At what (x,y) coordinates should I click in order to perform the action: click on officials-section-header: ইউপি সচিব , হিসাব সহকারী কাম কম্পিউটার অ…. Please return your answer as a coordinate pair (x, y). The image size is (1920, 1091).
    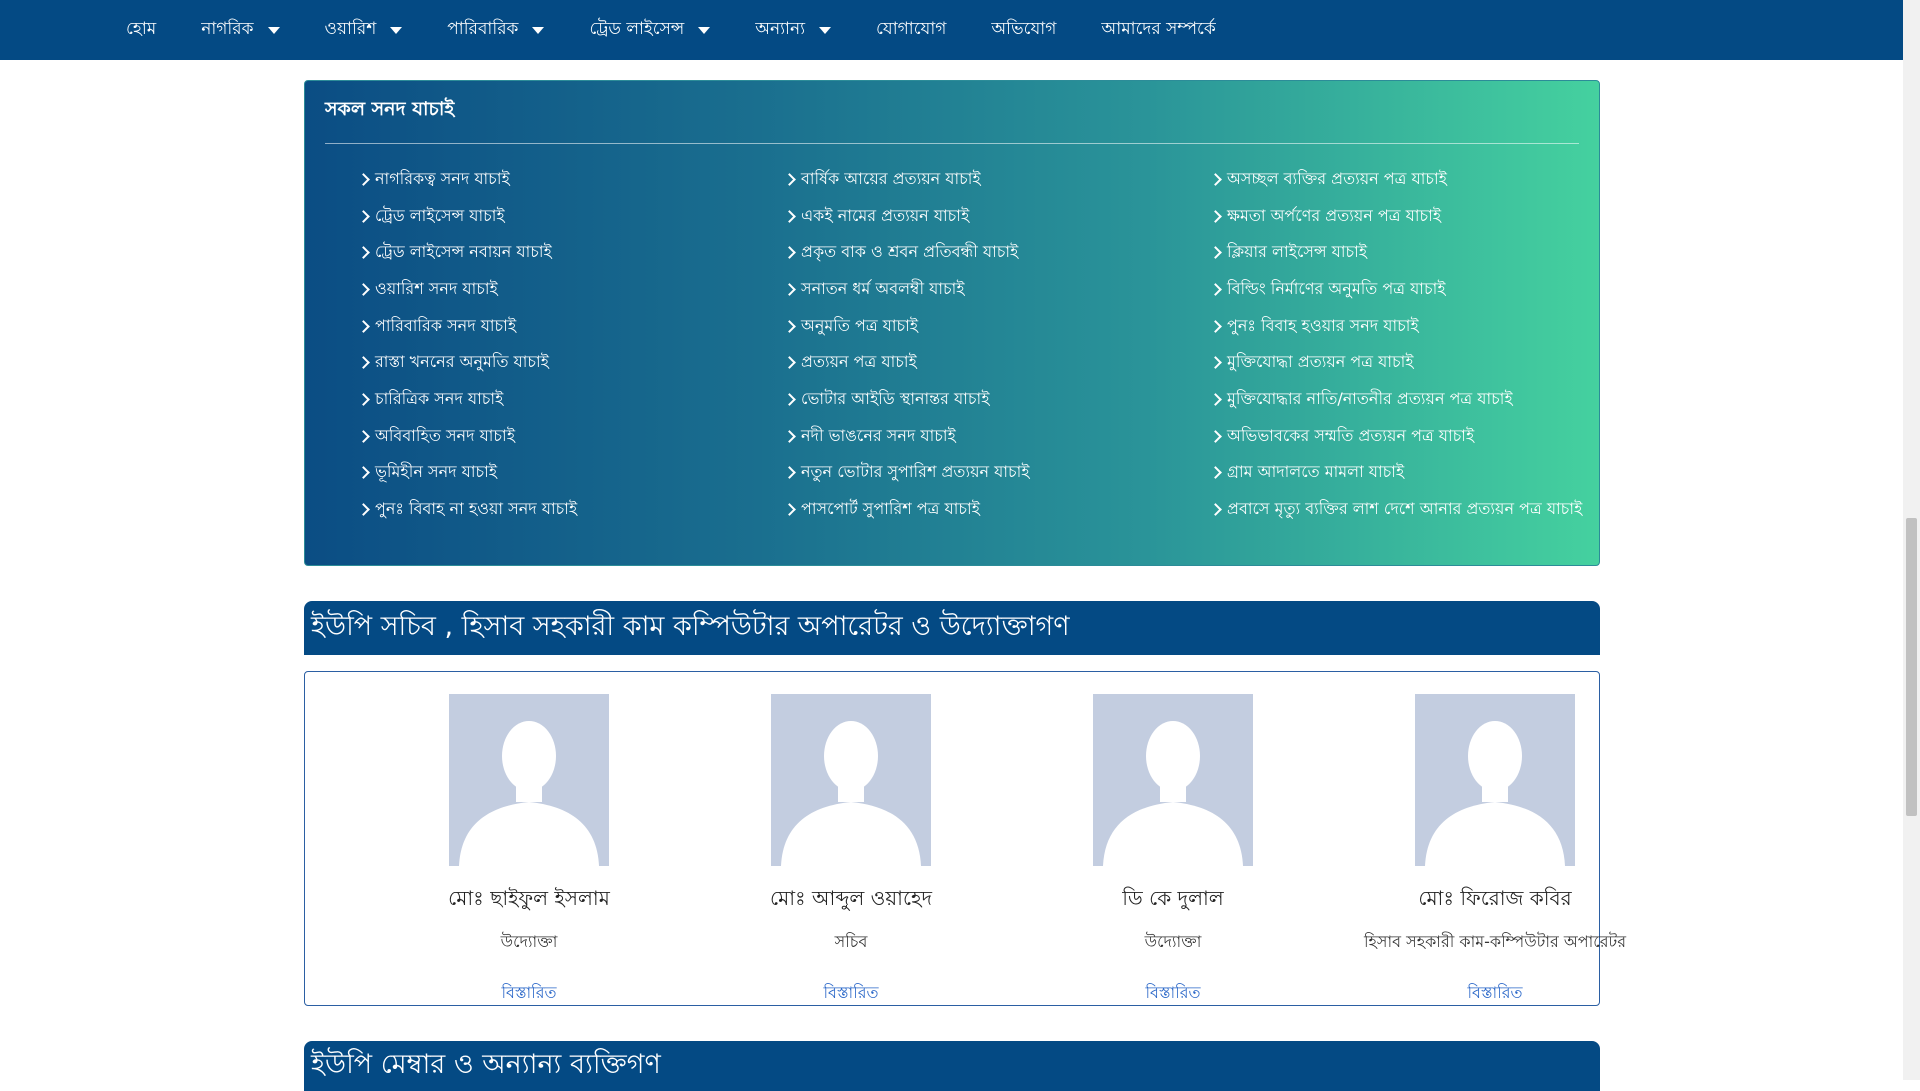
    Looking at the image, I should click on (952, 628).